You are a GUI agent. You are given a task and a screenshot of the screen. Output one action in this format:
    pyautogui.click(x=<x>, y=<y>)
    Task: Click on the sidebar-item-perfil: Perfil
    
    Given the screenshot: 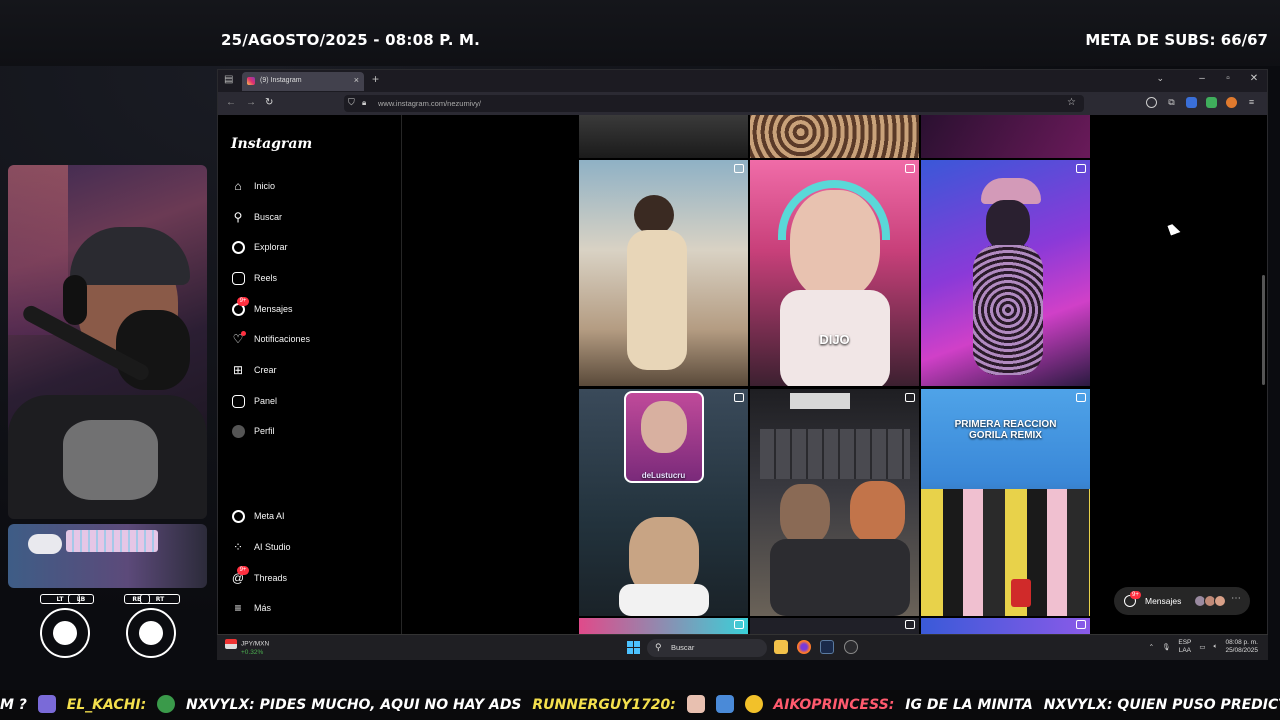 What is the action you would take?
    pyautogui.click(x=253, y=431)
    